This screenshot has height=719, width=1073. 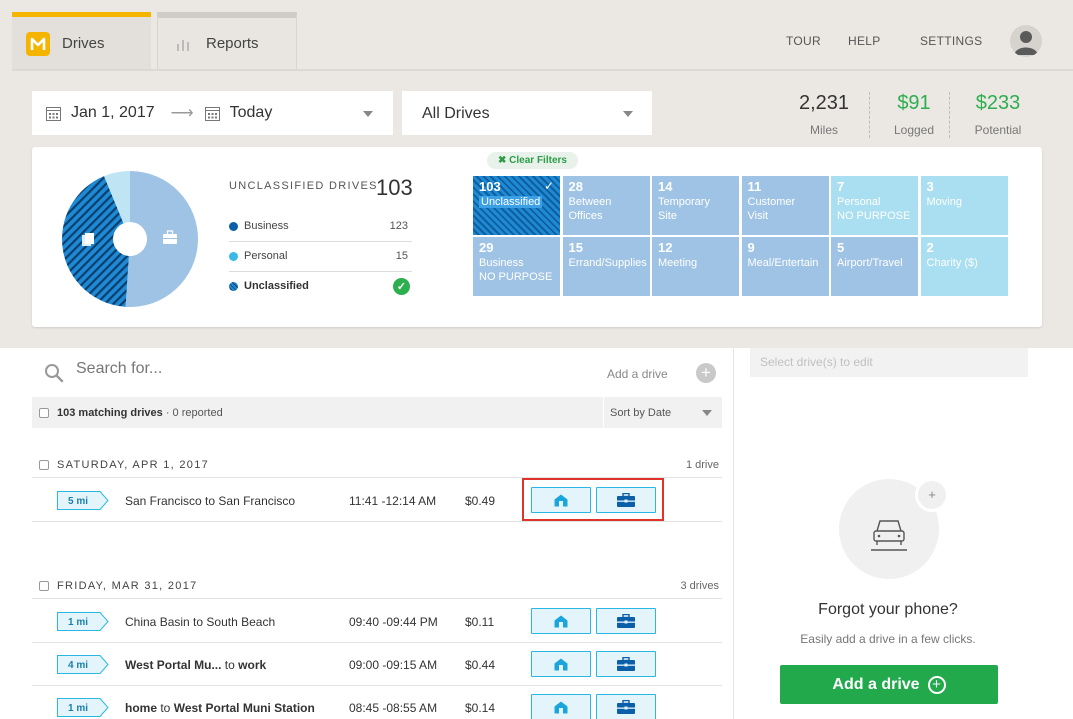 I want to click on tile-count: 28, so click(x=575, y=186).